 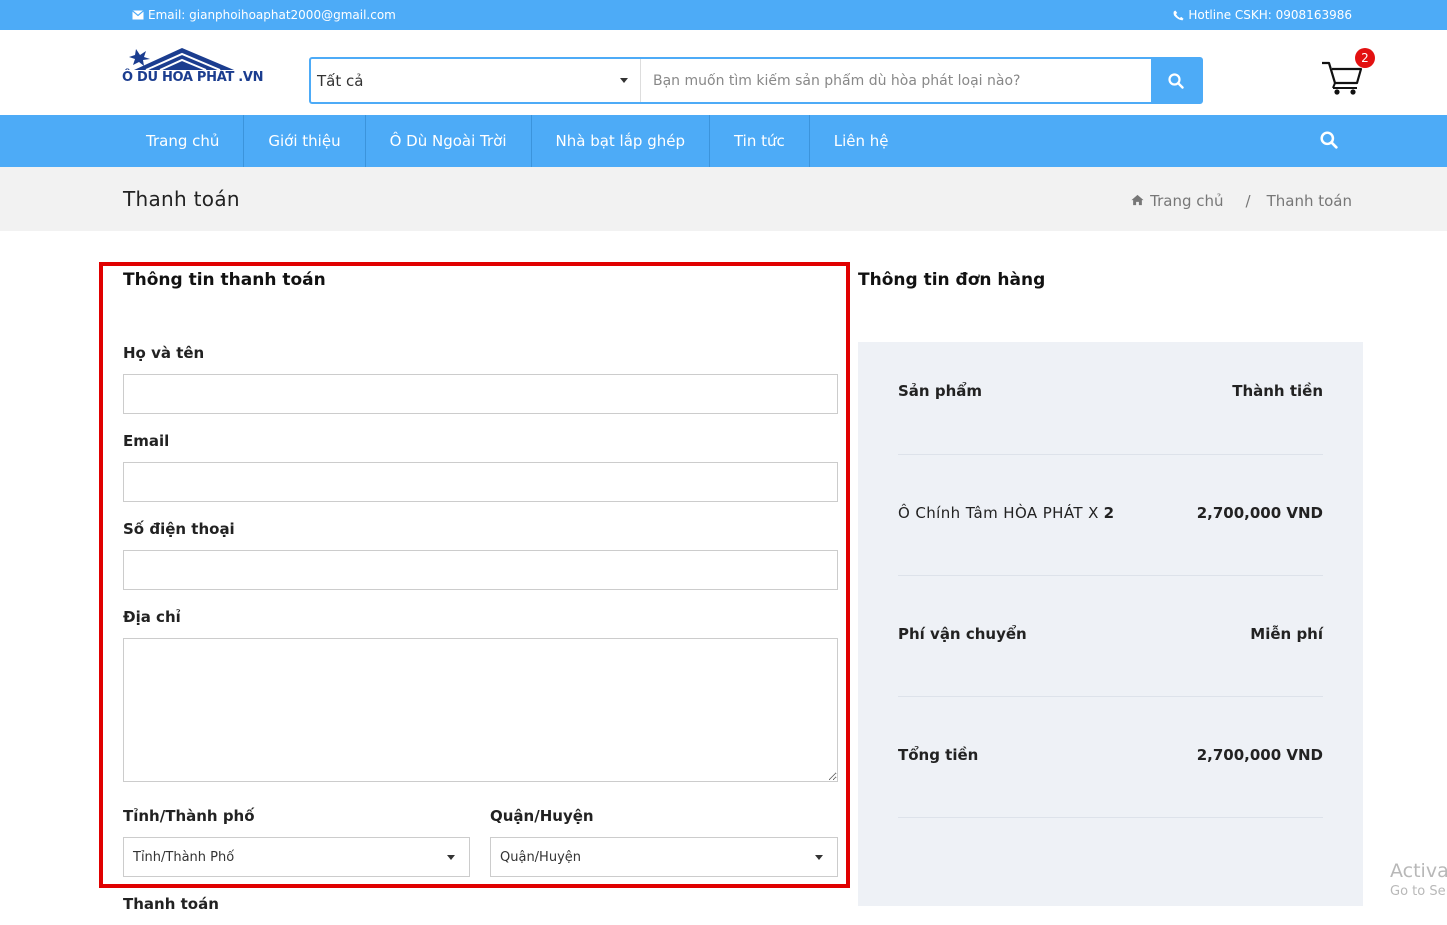 What do you see at coordinates (181, 59) in the screenshot?
I see `logo-roof-icon` at bounding box center [181, 59].